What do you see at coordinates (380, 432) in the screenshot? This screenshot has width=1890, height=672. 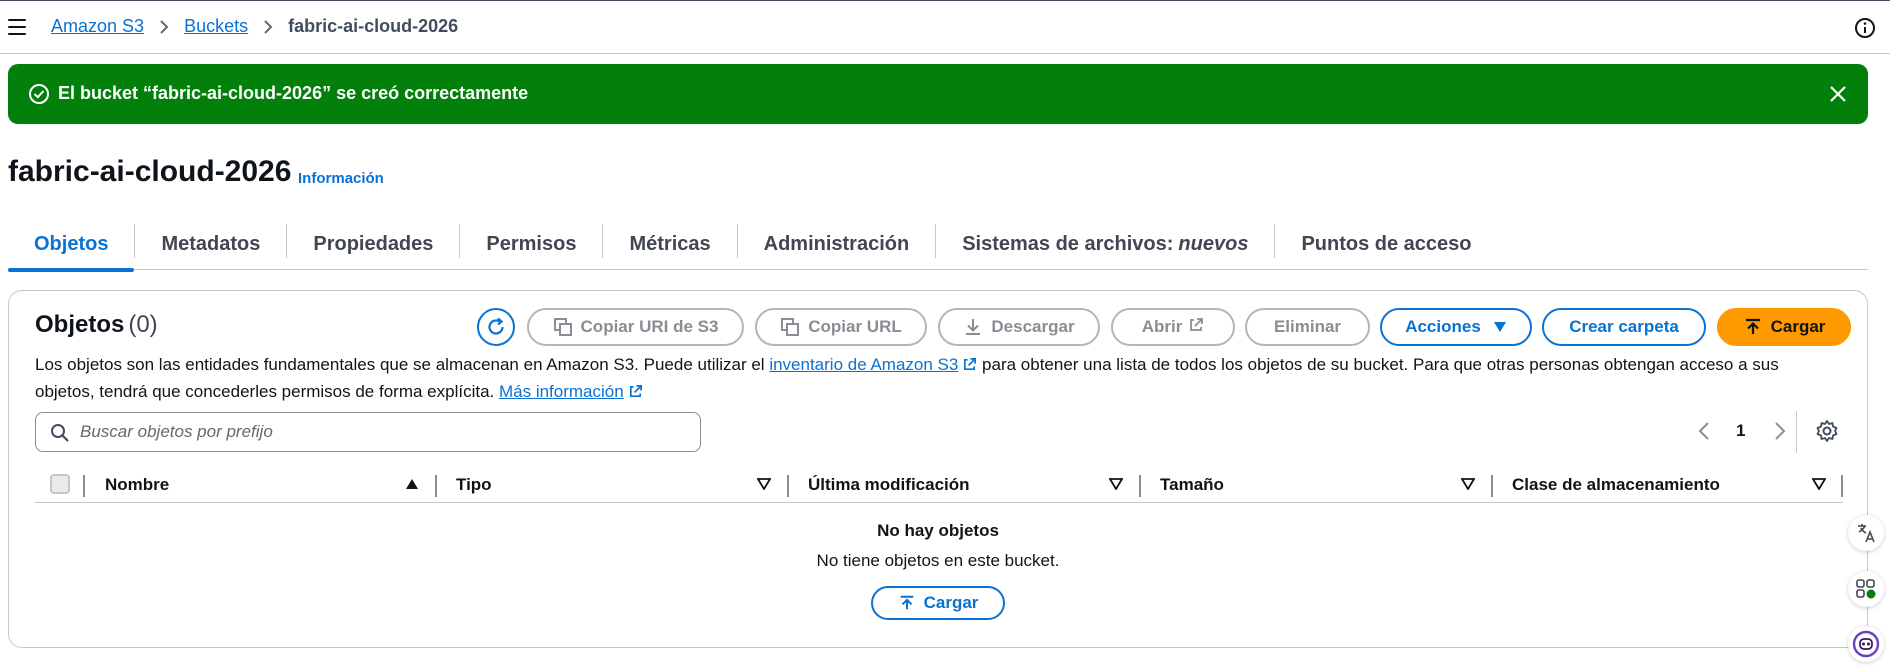 I see `search-input` at bounding box center [380, 432].